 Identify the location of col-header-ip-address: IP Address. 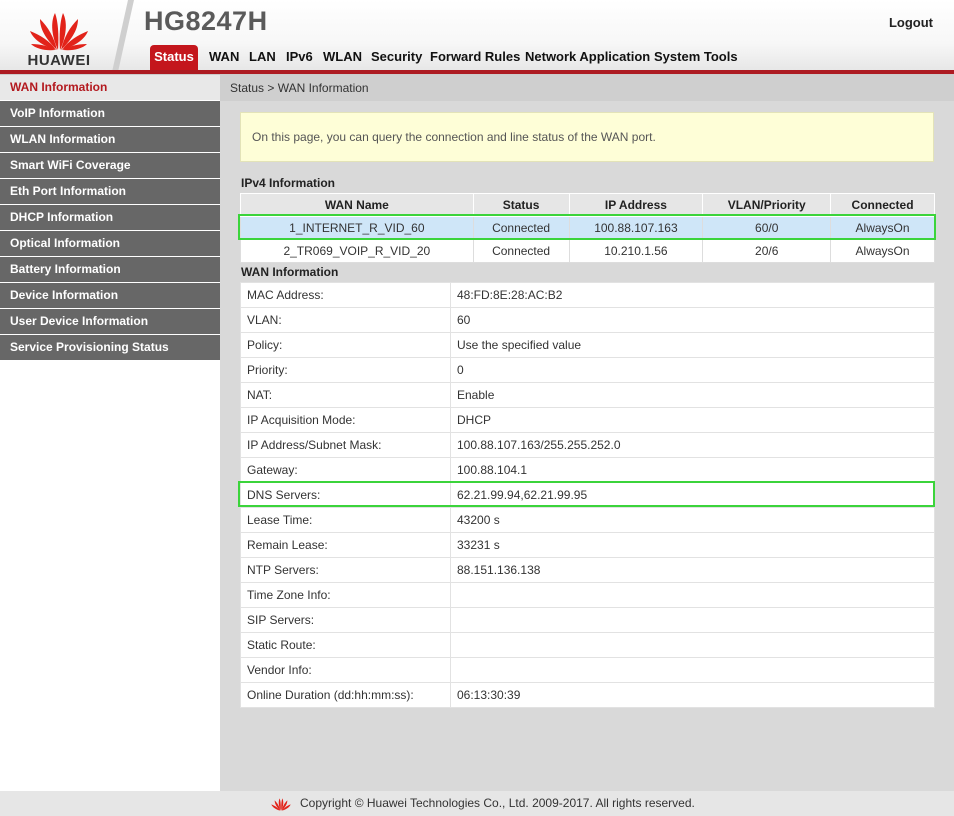
(636, 205).